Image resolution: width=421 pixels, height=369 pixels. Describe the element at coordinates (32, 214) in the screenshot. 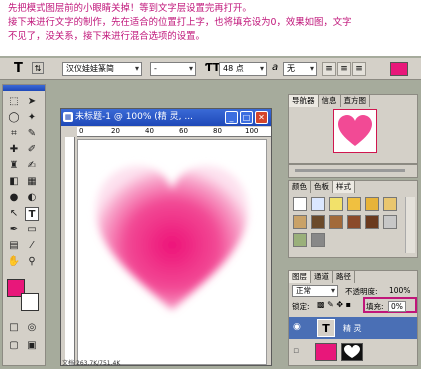

I see `type-tool-button: T` at that location.